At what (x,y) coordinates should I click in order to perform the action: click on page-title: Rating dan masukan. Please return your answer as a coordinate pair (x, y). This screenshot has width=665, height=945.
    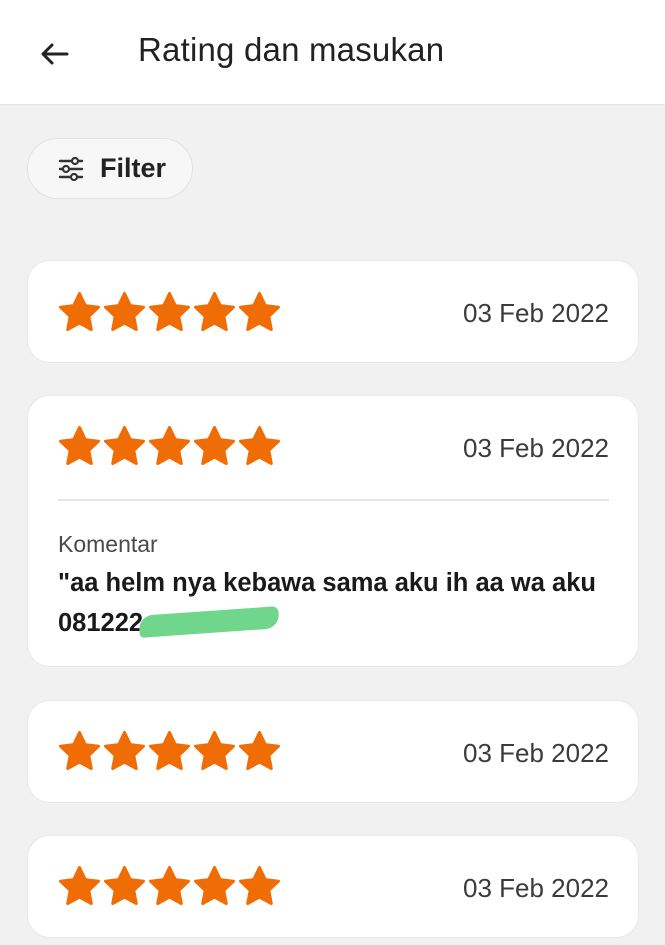
    Looking at the image, I should click on (291, 49).